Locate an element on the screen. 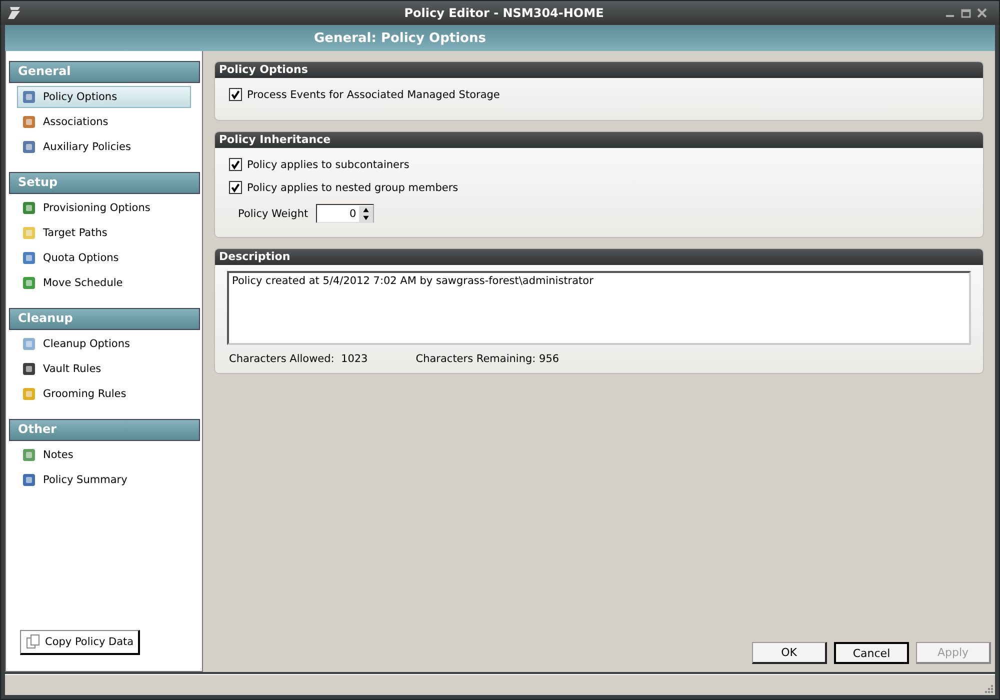  panel-header: Description is located at coordinates (599, 257).